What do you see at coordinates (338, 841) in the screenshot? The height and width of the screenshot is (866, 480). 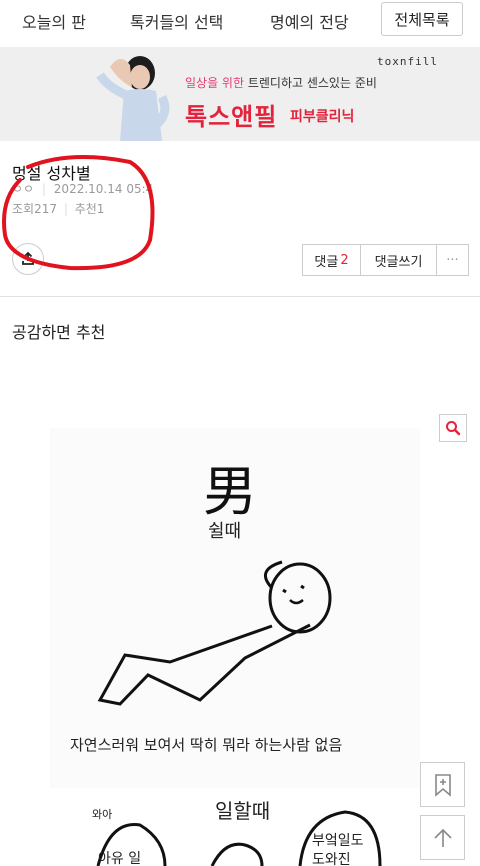 I see `kitchen-label-1: 부엌일도` at bounding box center [338, 841].